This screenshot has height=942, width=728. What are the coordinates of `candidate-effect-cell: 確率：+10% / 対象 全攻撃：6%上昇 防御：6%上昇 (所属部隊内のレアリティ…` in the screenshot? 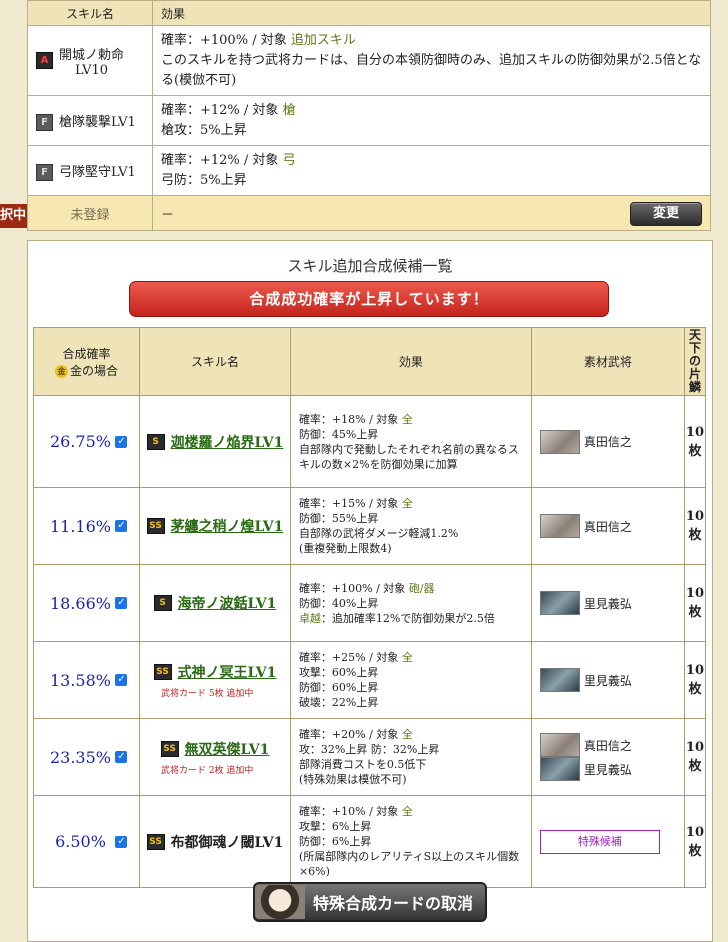 It's located at (410, 841).